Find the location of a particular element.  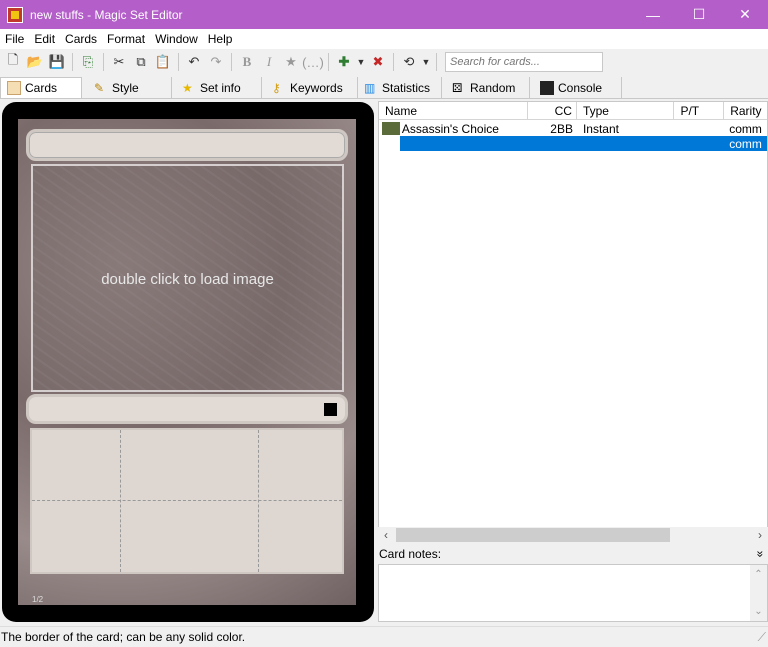

card-list-header: Name CC Type P/T Rarity is located at coordinates (573, 111).